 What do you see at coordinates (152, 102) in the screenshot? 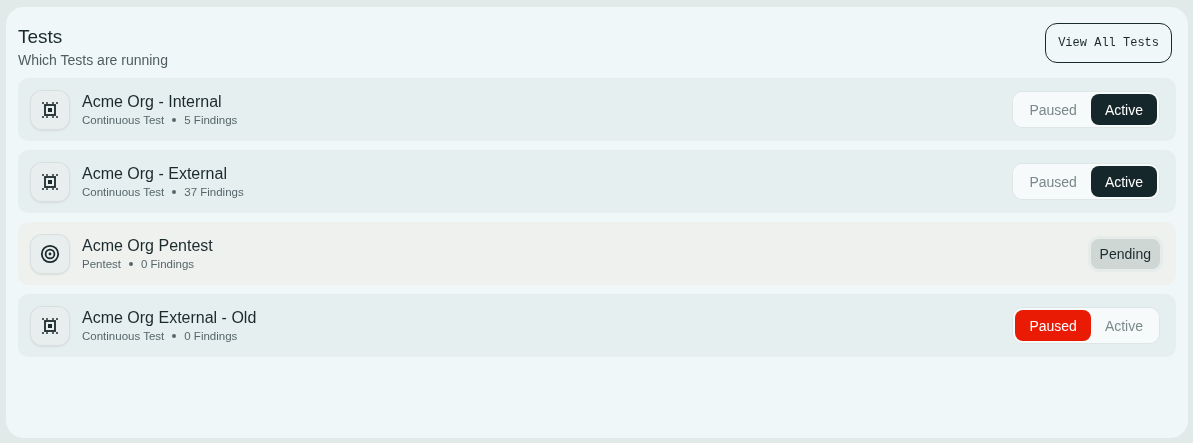
I see `test-name: Acme Org - Internal` at bounding box center [152, 102].